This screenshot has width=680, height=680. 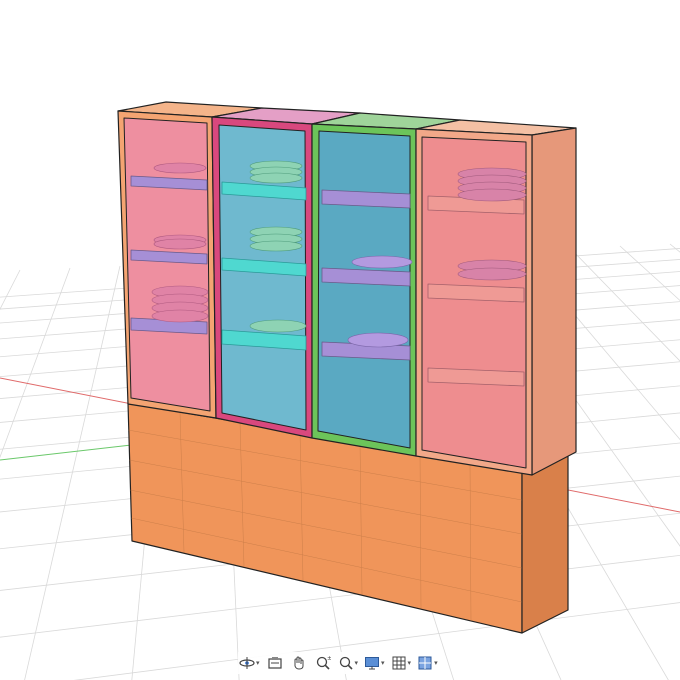 I want to click on pan-button, so click(x=299, y=663).